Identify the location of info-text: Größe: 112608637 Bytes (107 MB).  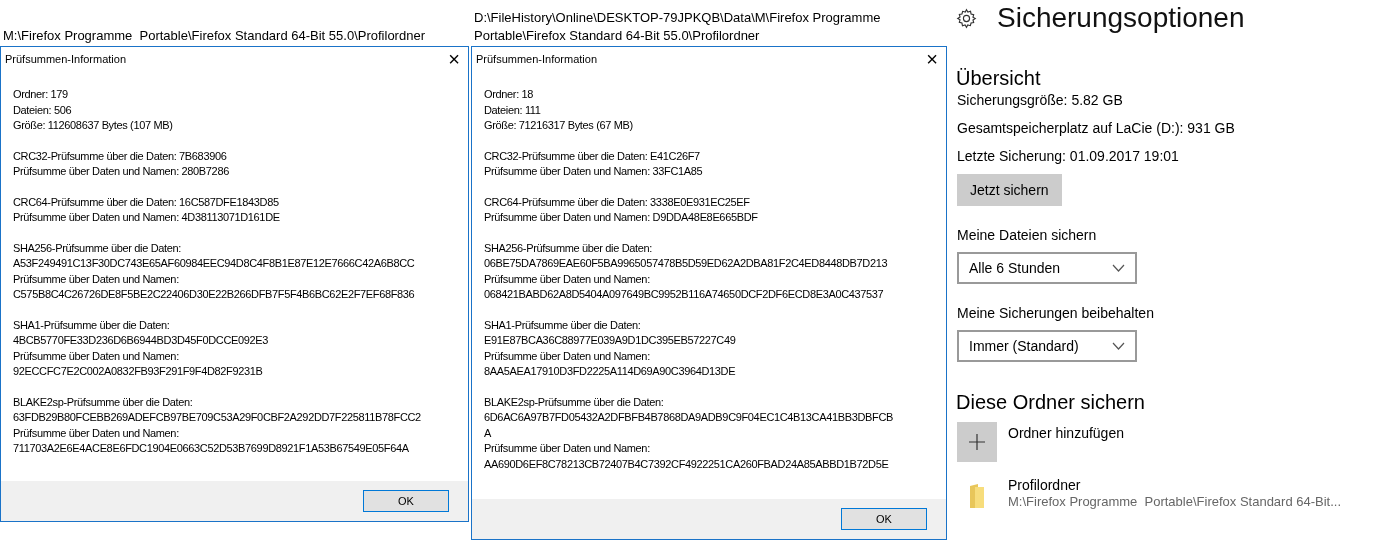
(93, 125).